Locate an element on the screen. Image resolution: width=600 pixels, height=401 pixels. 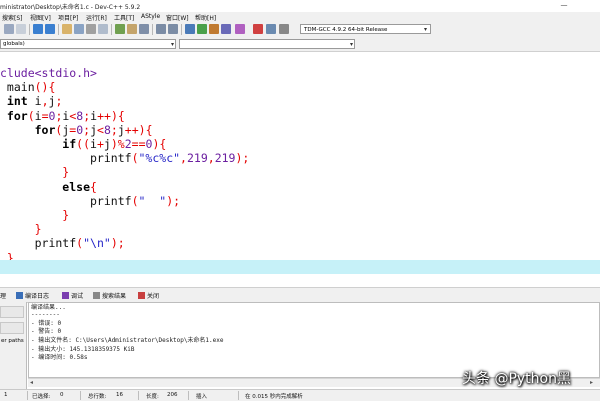
code-token: ; is located at coordinates (114, 129).